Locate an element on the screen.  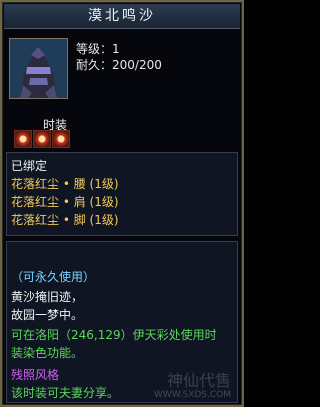
flavor-text-1: 黄沙掩旧迹， is located at coordinates (47, 297).